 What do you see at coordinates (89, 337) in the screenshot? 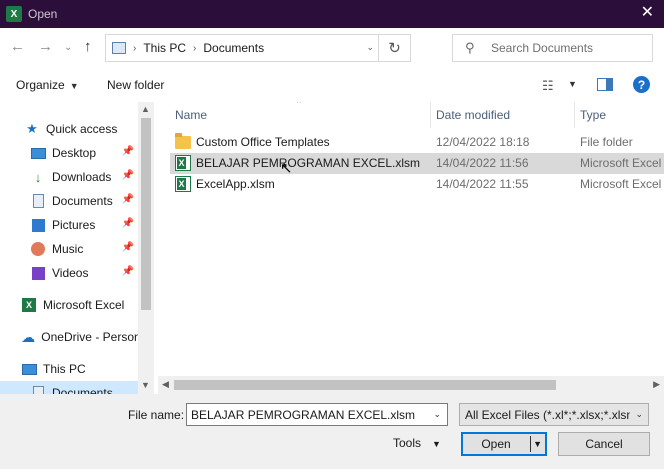
I see `sidebar-item-label: OneDrive - Persor` at bounding box center [89, 337].